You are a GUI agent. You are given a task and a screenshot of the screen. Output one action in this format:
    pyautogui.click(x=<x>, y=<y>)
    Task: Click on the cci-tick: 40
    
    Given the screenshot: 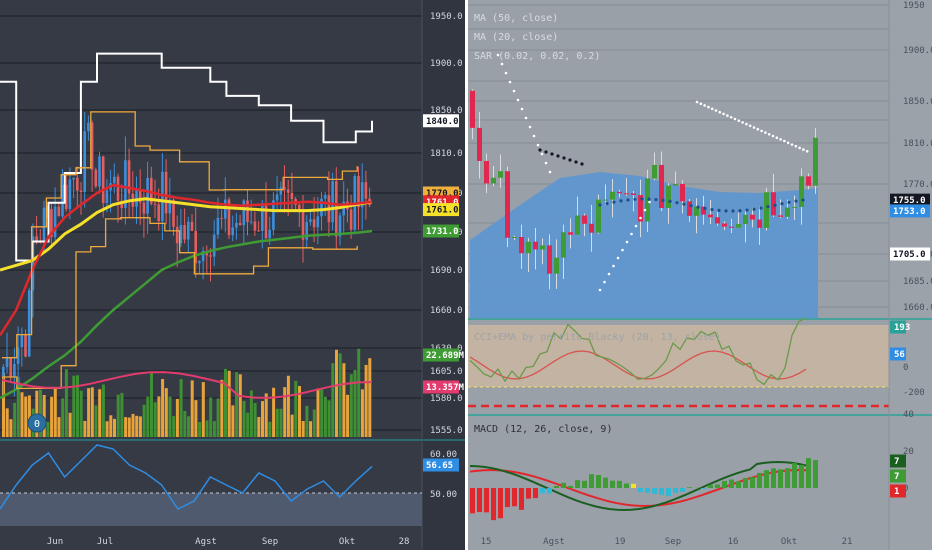 What is the action you would take?
    pyautogui.click(x=908, y=415)
    